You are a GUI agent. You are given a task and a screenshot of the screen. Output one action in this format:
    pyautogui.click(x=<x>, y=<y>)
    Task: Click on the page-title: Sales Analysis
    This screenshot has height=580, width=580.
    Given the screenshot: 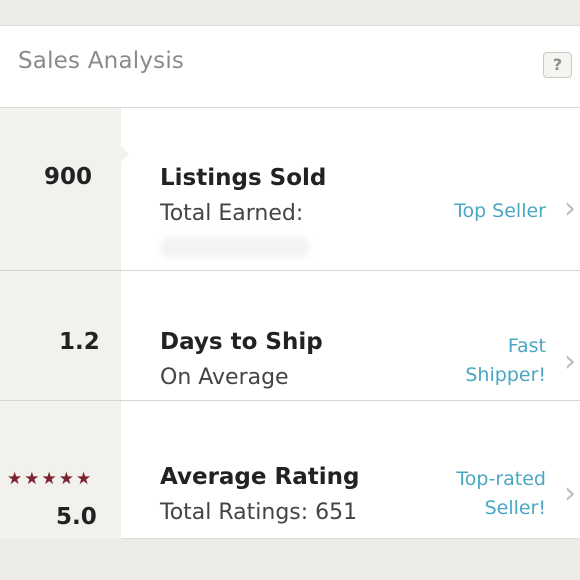 What is the action you would take?
    pyautogui.click(x=101, y=61)
    